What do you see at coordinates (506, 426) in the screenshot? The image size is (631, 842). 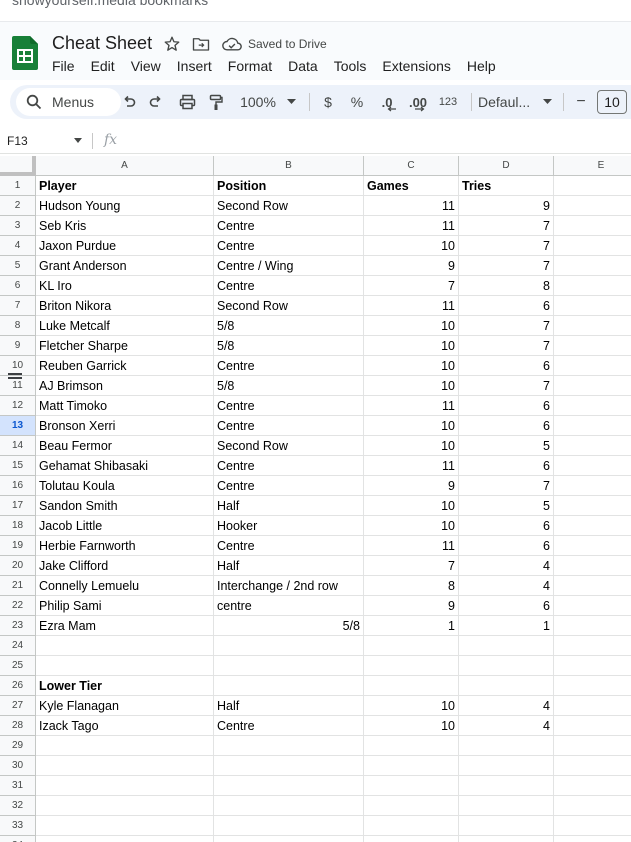 I see `cell-d13: 6` at bounding box center [506, 426].